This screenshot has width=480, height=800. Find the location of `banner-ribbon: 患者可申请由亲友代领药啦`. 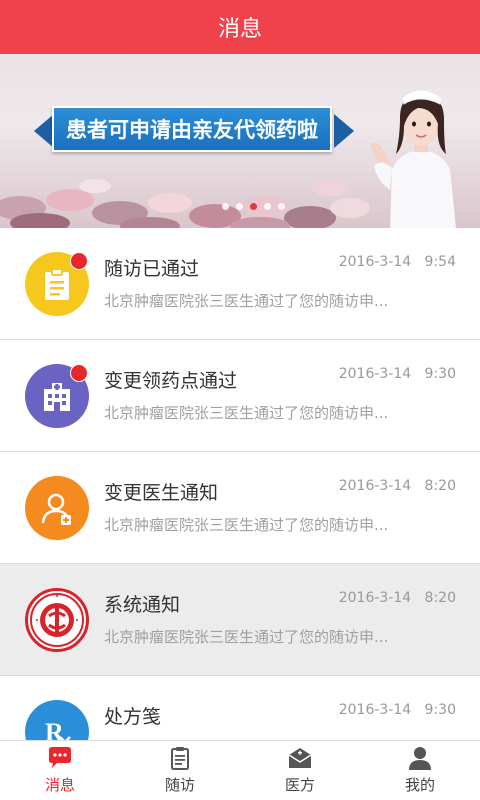

banner-ribbon: 患者可申请由亲友代领药啦 is located at coordinates (192, 129).